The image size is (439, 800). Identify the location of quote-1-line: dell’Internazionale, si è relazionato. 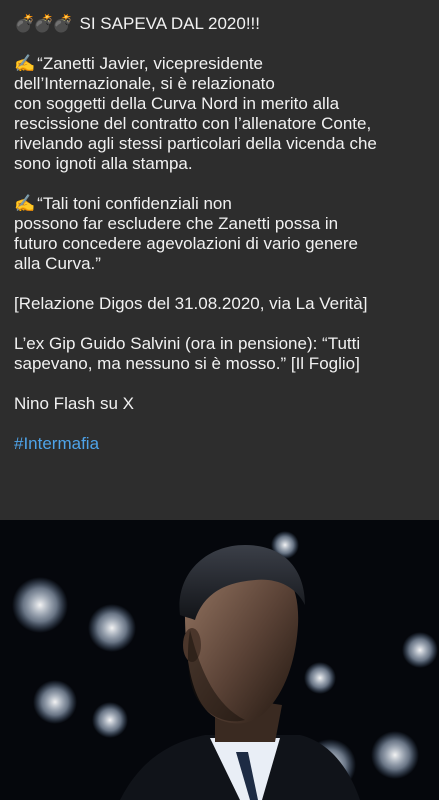
(144, 83).